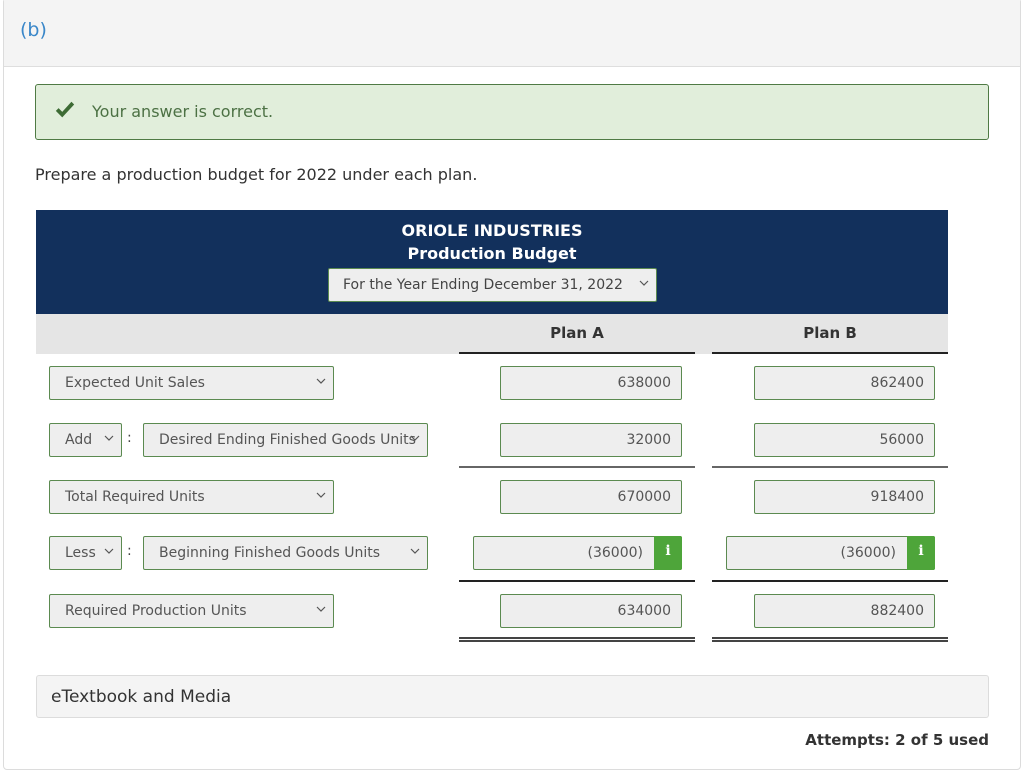 Image resolution: width=1024 pixels, height=782 pixels. I want to click on plan-b-input: 862400, so click(844, 383).